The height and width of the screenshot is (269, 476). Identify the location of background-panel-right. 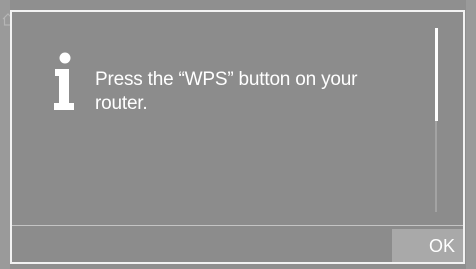
(471, 134).